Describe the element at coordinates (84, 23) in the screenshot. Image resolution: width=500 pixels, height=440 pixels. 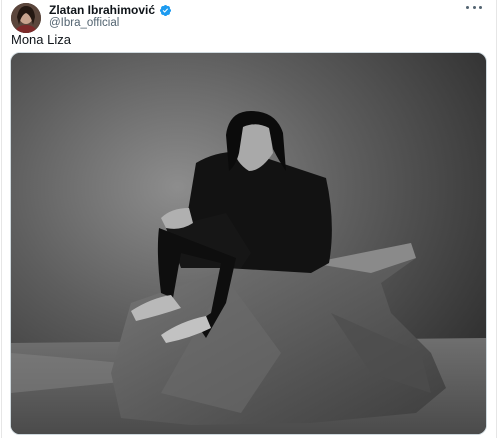
I see `author-handle: @Ibra_official` at that location.